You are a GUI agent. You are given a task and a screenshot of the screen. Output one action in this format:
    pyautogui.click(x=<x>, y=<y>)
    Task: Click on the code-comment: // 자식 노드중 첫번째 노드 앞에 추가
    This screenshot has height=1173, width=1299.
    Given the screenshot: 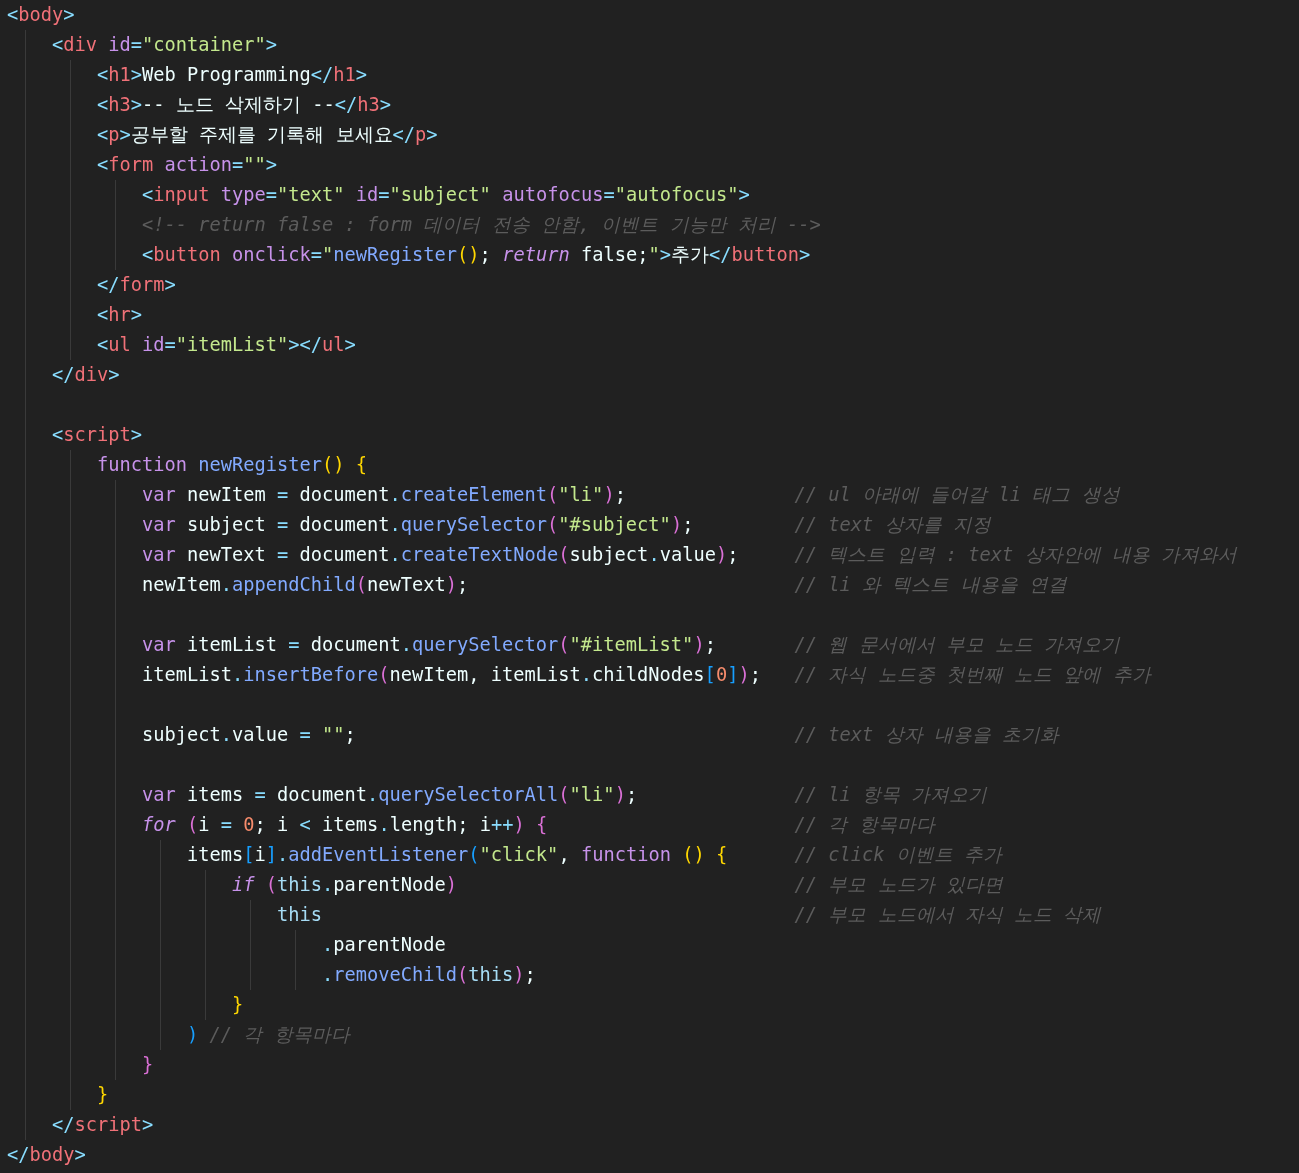 What is the action you would take?
    pyautogui.click(x=972, y=675)
    